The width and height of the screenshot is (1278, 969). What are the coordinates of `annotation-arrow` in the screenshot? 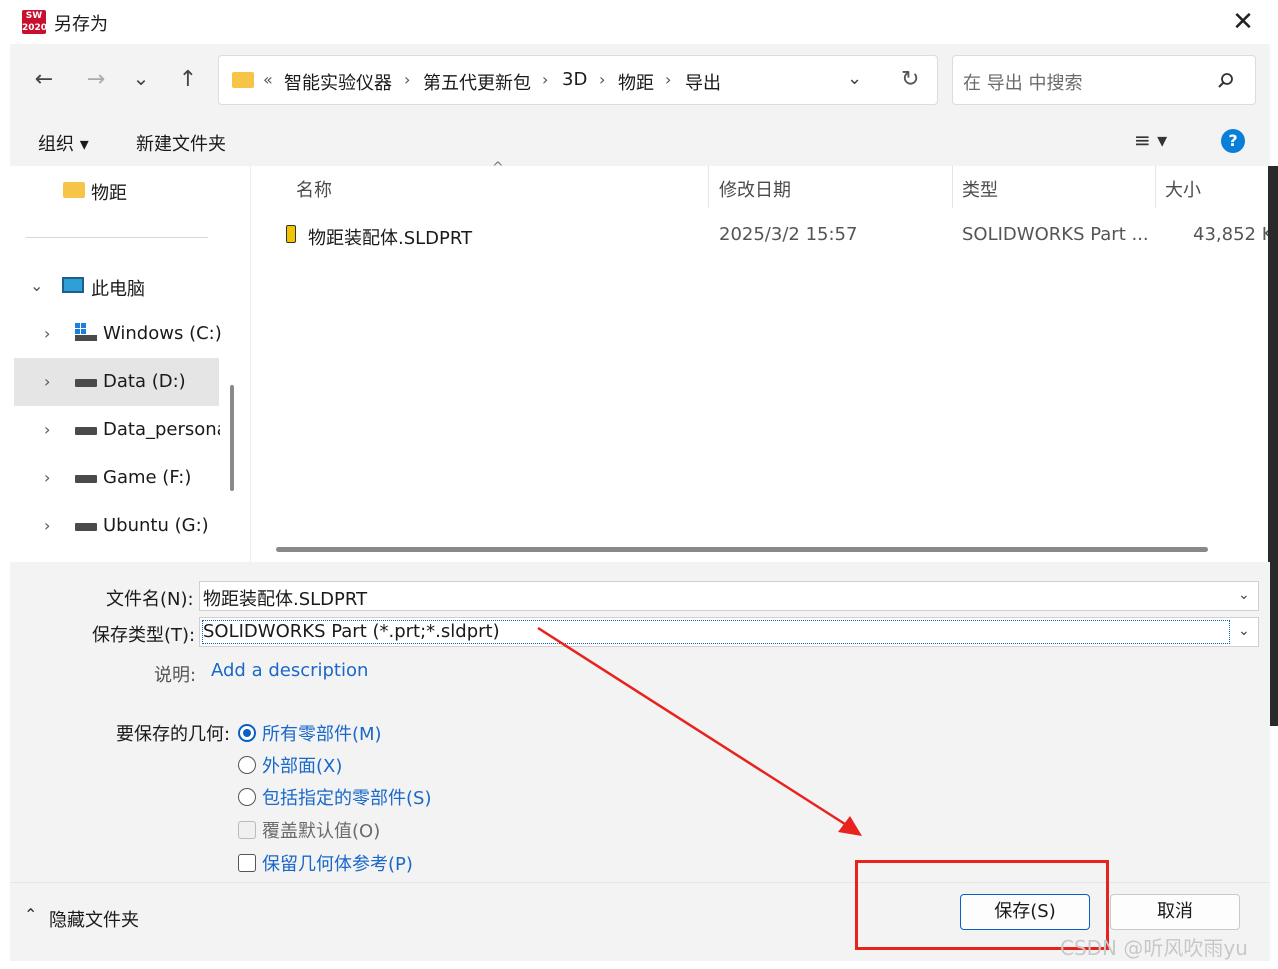 It's located at (699, 731).